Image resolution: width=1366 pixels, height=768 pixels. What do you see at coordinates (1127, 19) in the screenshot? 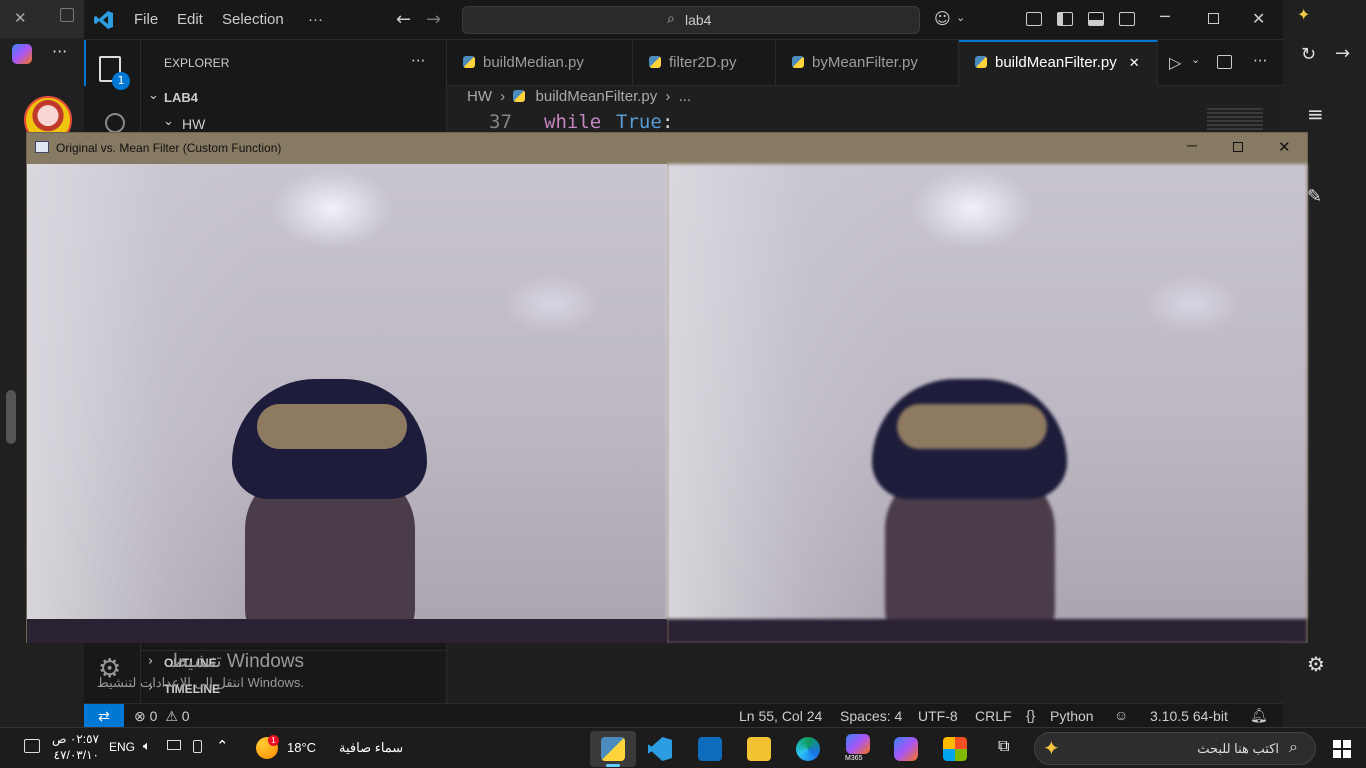
I see `toggle-secondary-sidebar-icon` at bounding box center [1127, 19].